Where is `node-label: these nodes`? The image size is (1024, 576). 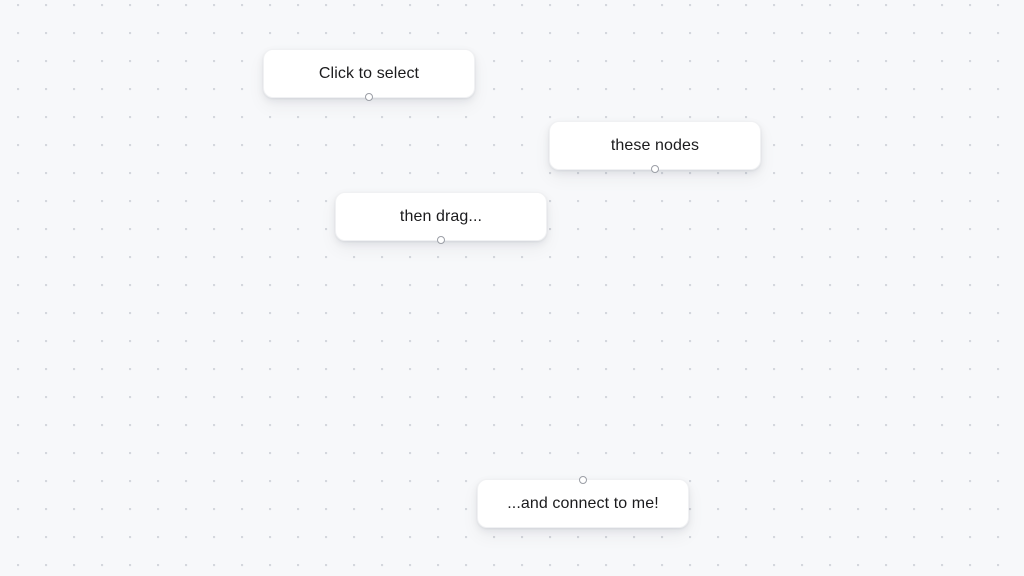
node-label: these nodes is located at coordinates (655, 145).